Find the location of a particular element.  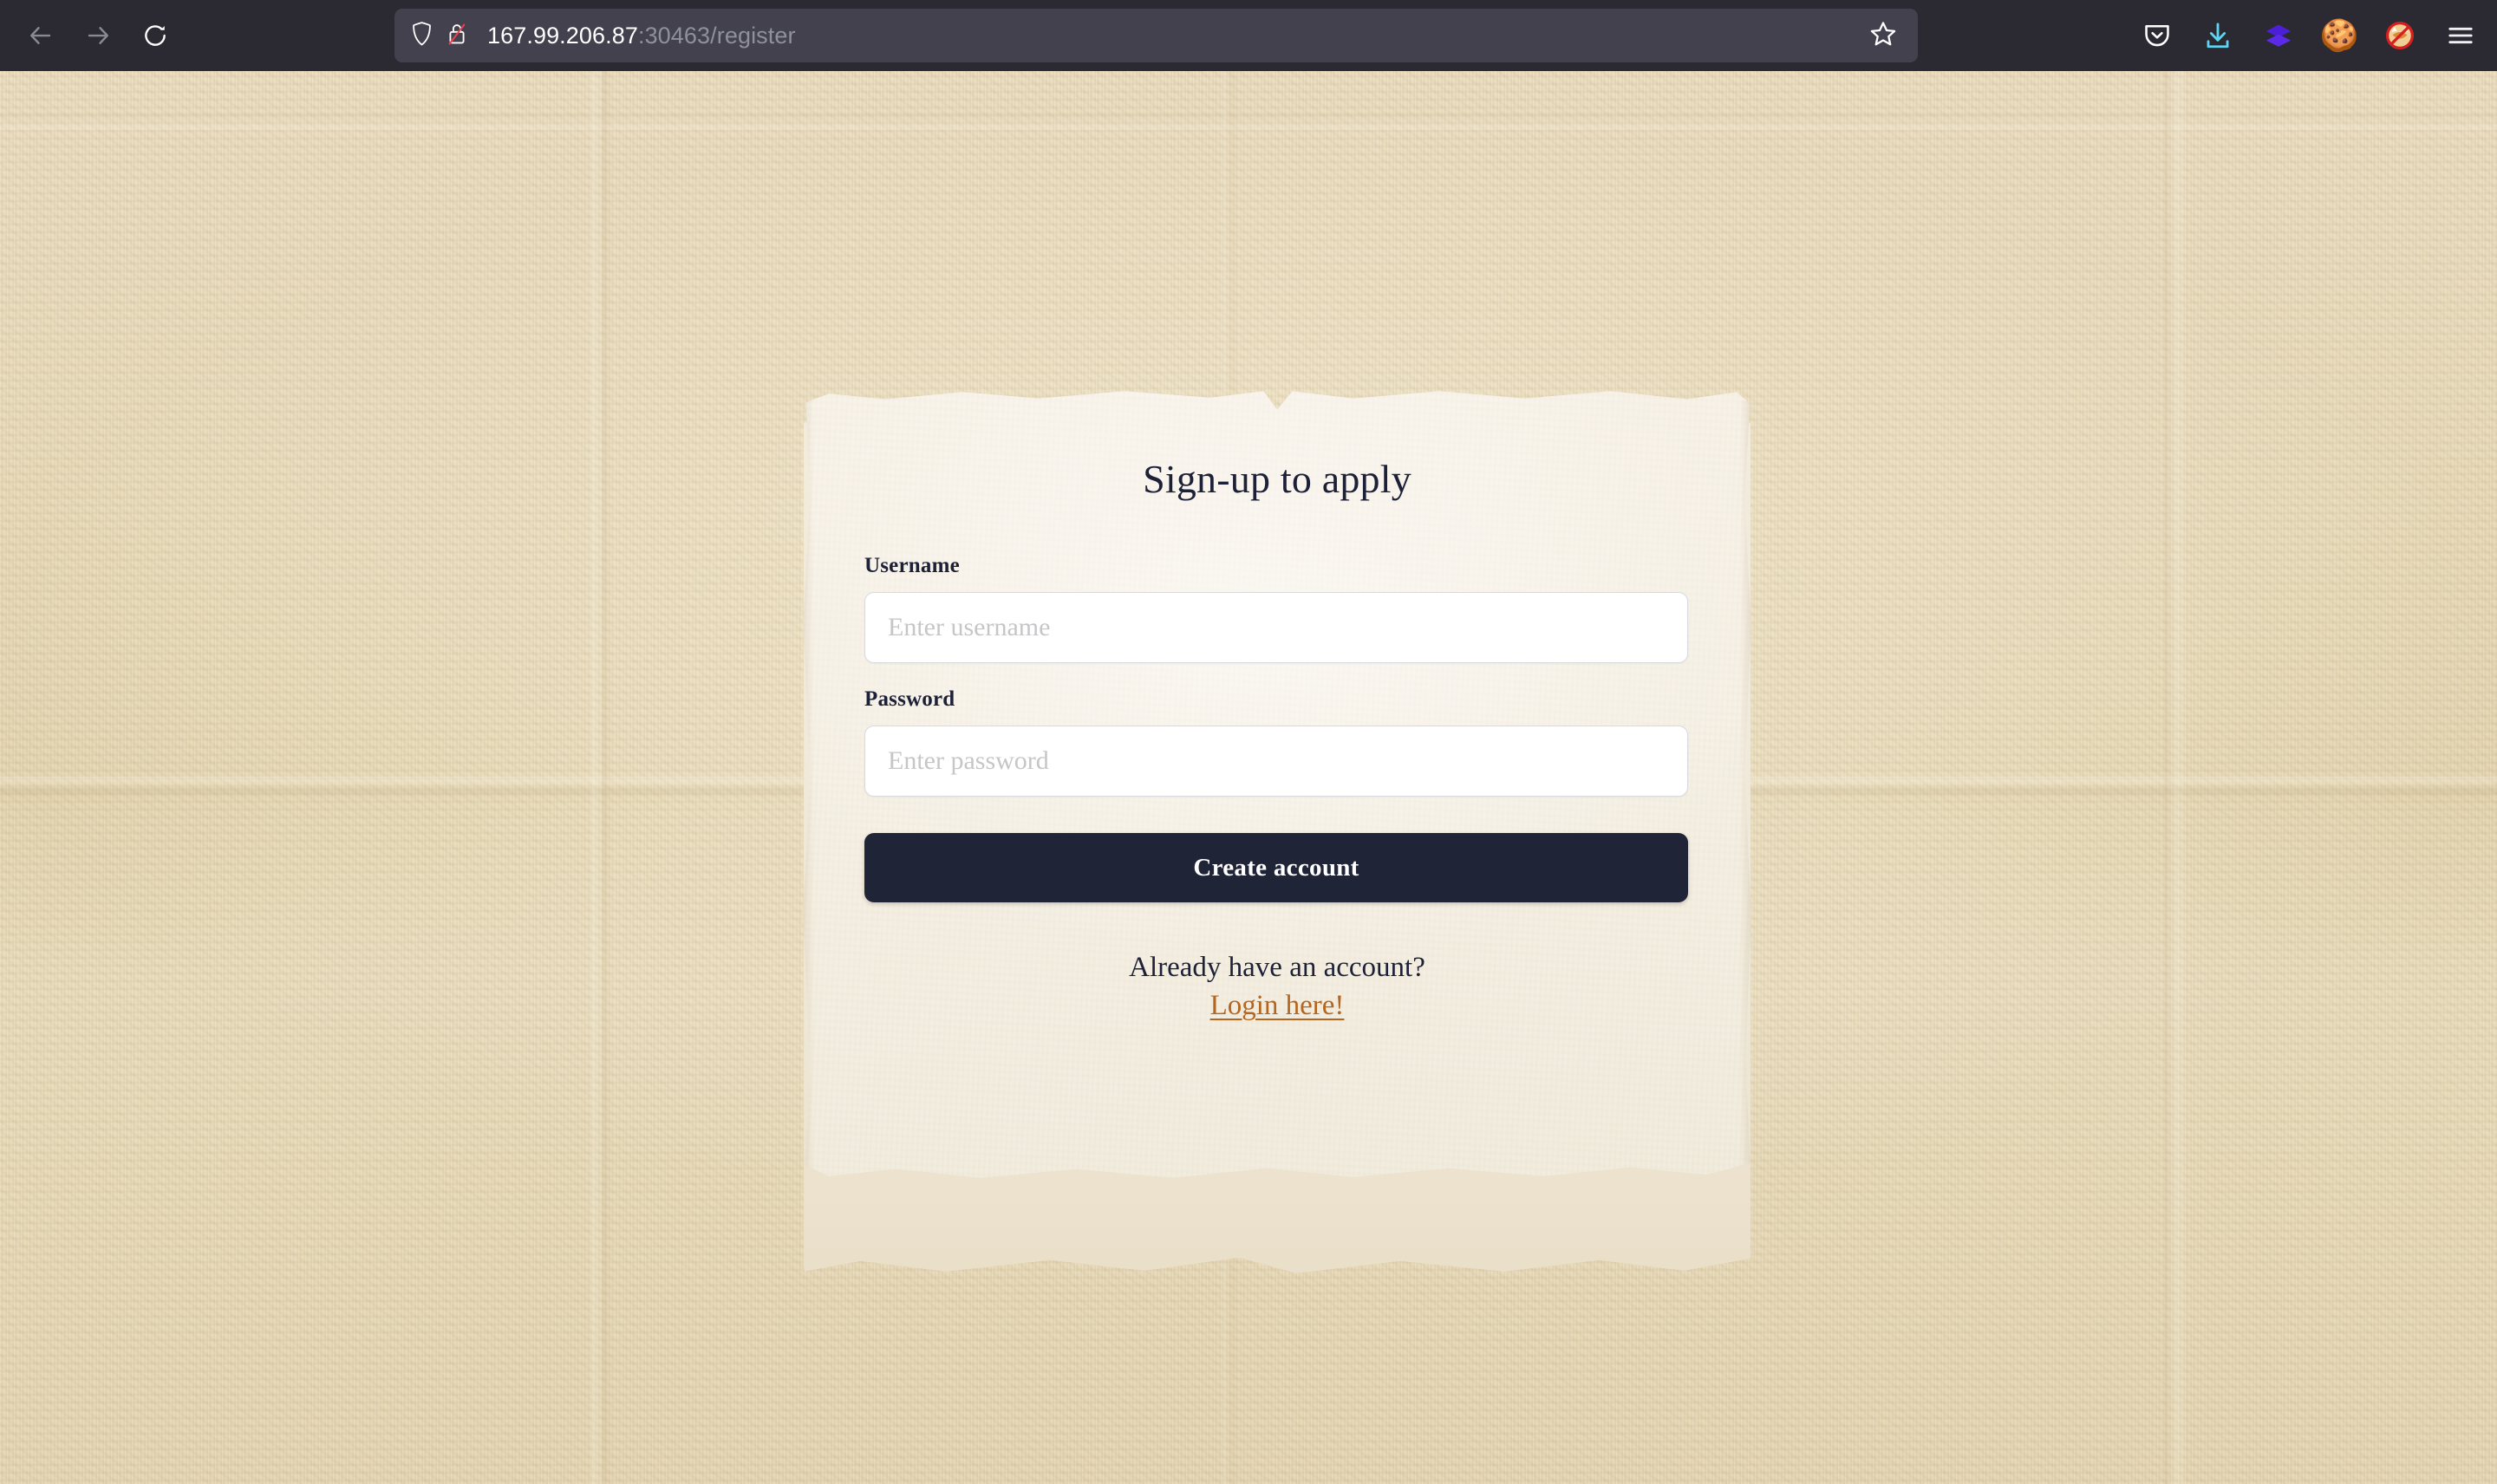

back-button is located at coordinates (41, 35).